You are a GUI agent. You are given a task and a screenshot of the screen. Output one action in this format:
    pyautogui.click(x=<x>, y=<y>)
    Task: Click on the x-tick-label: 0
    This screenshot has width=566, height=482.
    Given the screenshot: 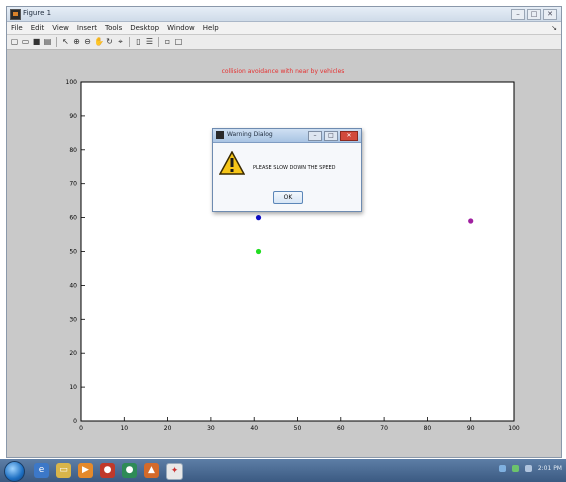 What is the action you would take?
    pyautogui.click(x=81, y=428)
    